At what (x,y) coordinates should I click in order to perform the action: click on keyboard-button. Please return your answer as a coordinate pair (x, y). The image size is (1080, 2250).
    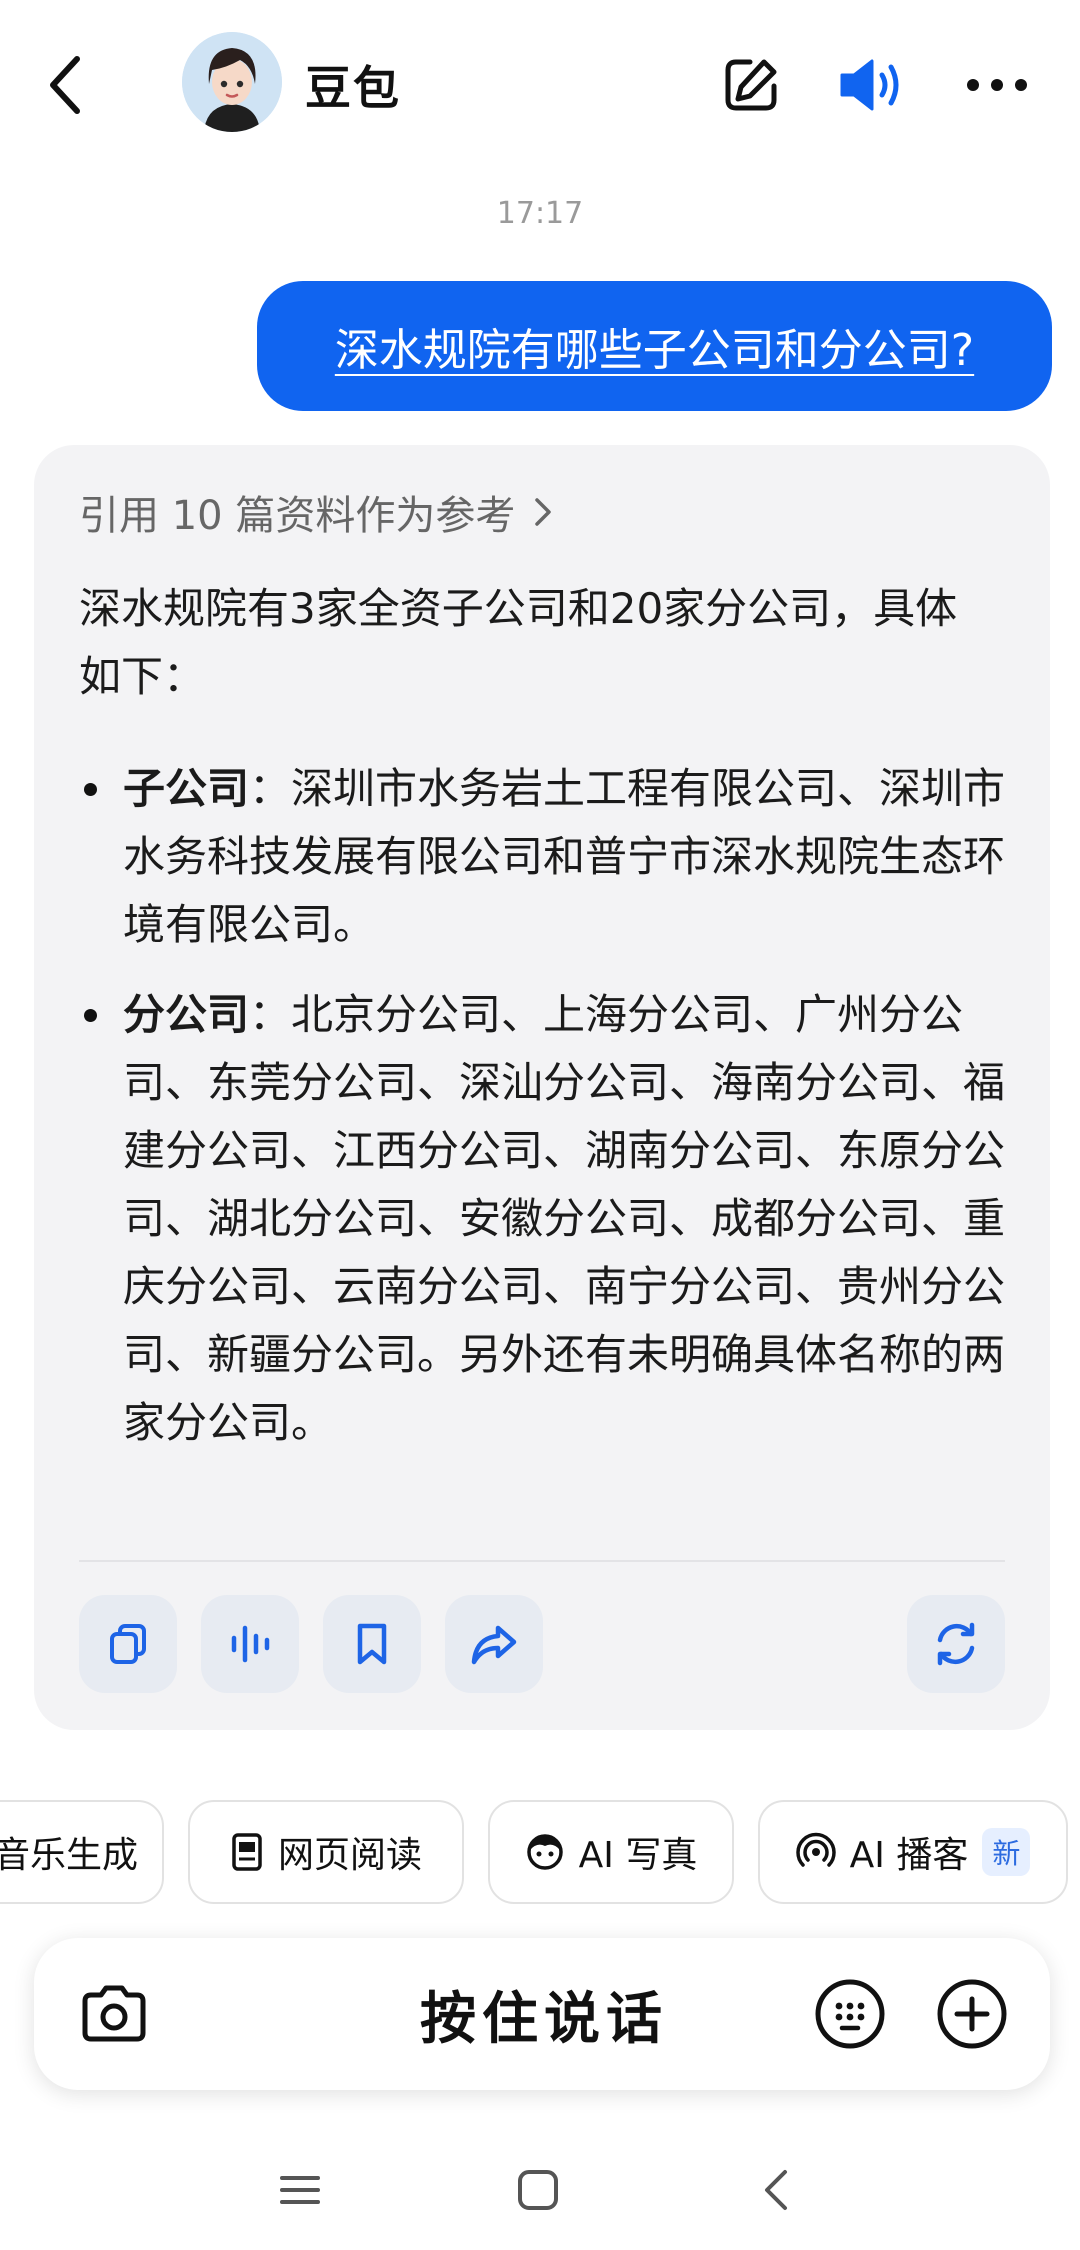
    Looking at the image, I should click on (850, 2014).